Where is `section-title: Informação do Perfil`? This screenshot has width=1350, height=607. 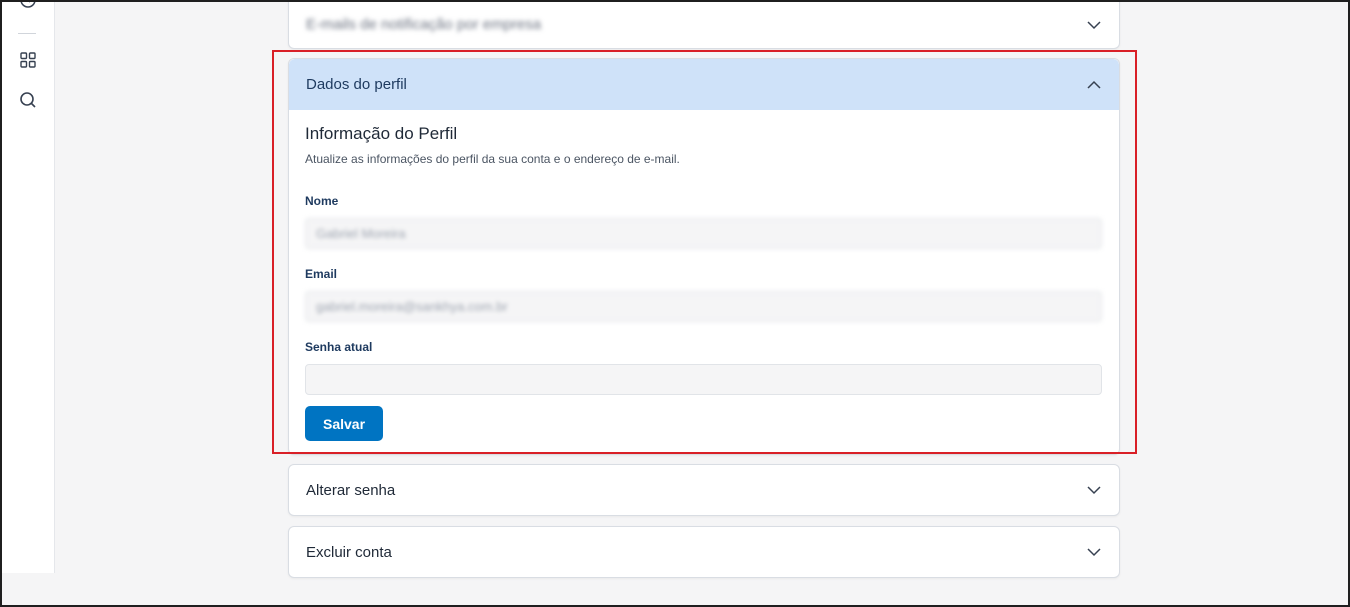
section-title: Informação do Perfil is located at coordinates (381, 133).